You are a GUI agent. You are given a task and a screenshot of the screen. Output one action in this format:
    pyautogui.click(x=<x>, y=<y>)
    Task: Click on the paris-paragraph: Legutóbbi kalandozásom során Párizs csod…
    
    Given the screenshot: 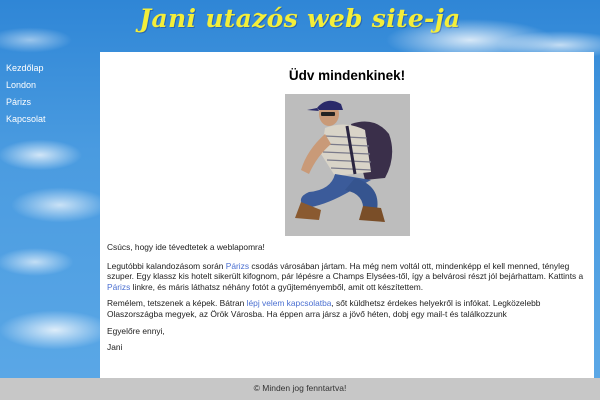 What is the action you would take?
    pyautogui.click(x=346, y=277)
    